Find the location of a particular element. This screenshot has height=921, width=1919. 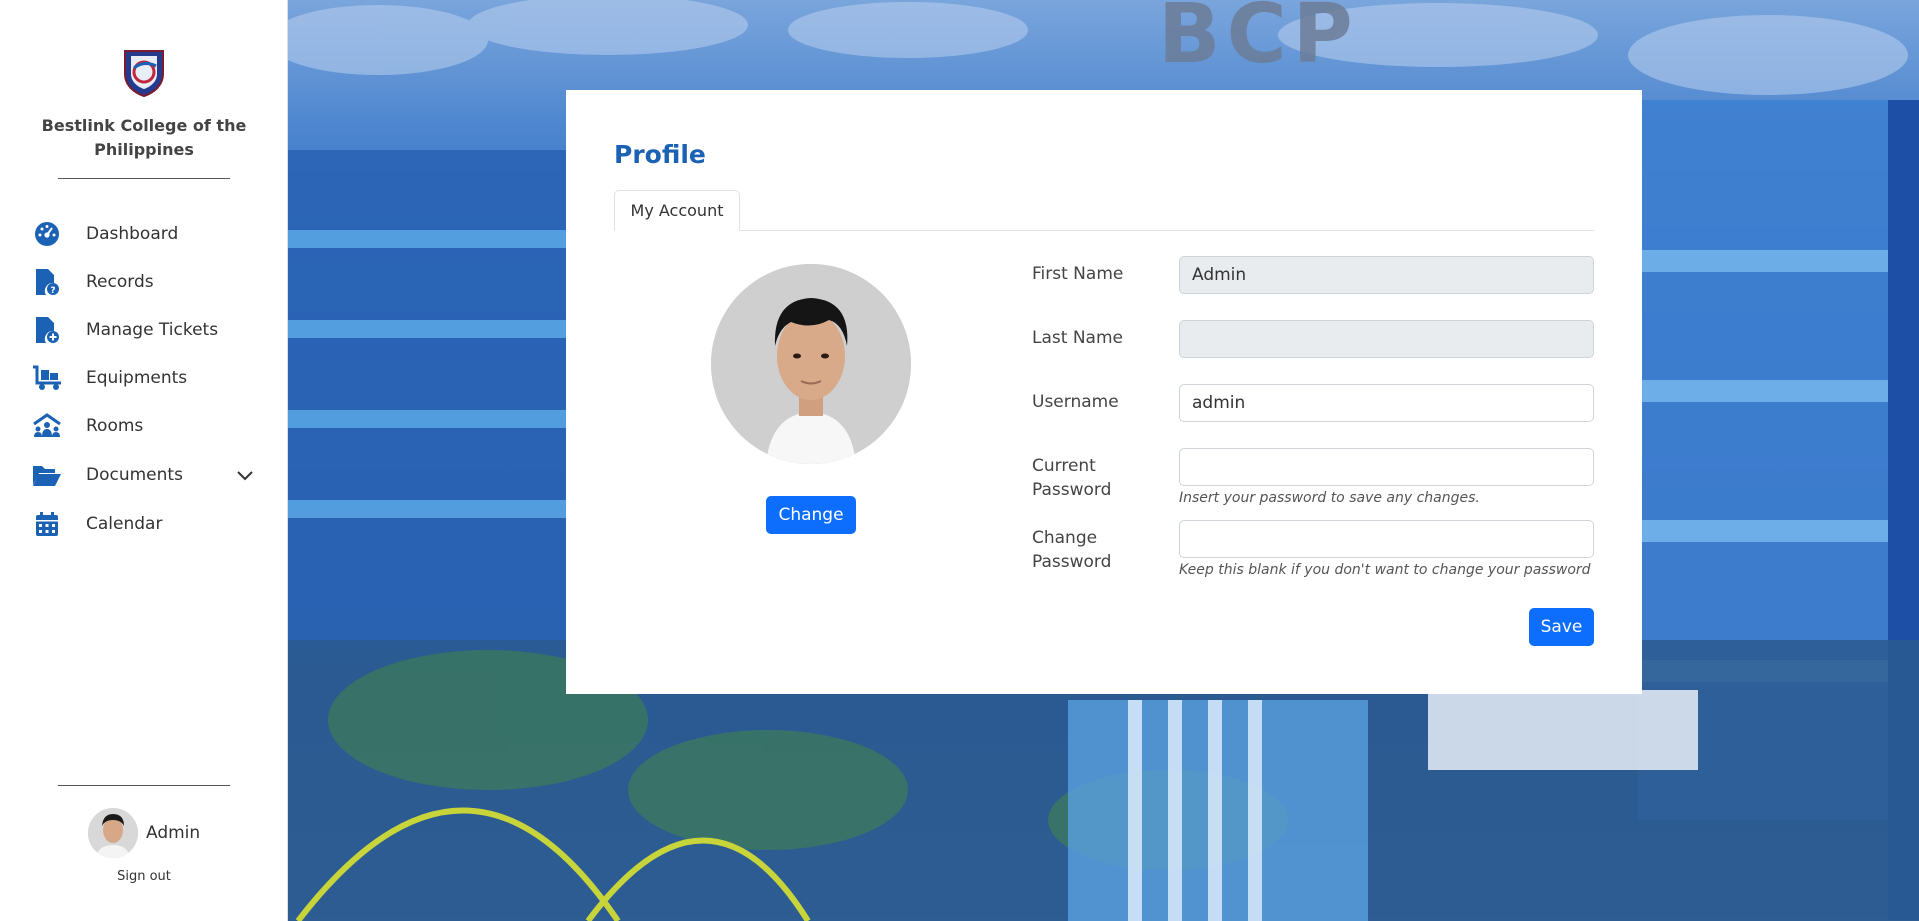

change-password-label-line2: Password is located at coordinates (1072, 562).